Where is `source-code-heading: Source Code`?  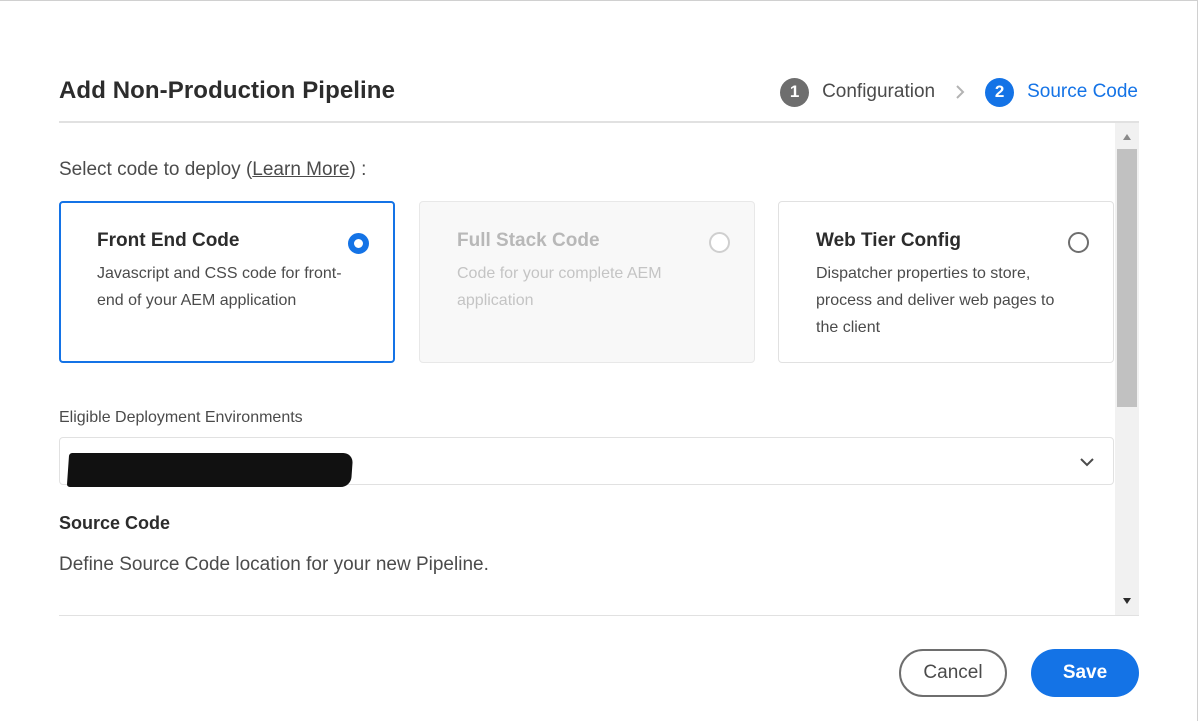 source-code-heading: Source Code is located at coordinates (115, 523).